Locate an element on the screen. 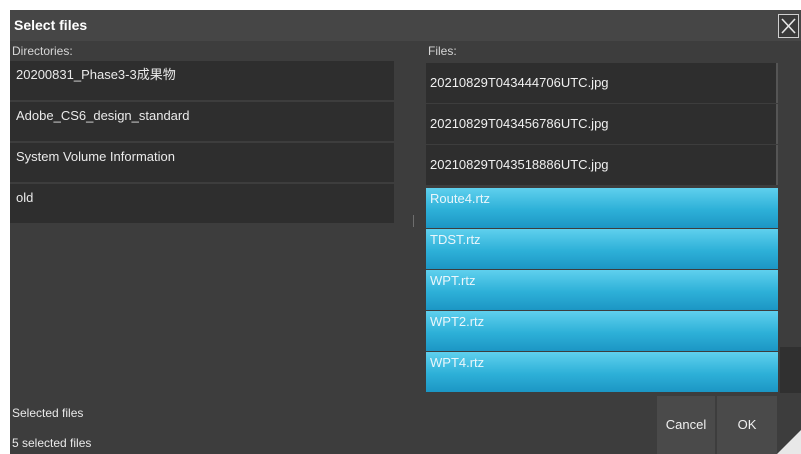  files-scrollbar is located at coordinates (790, 228).